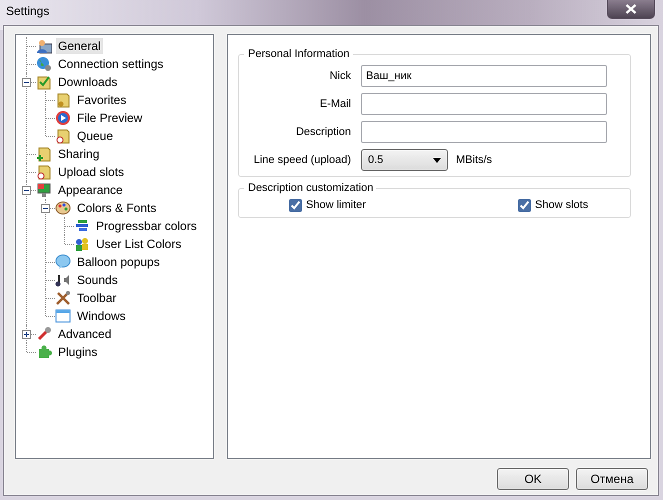  I want to click on bars-icon, so click(82, 226).